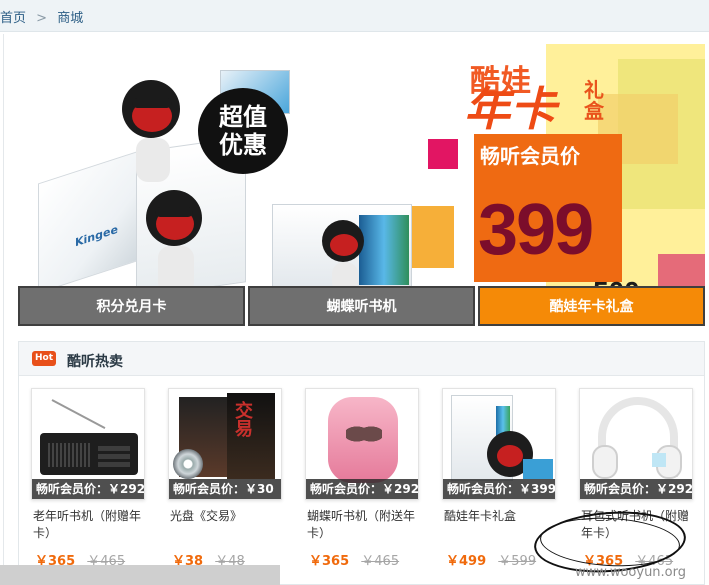  I want to click on tab-butterfly-player: 蝴蝶听书机, so click(361, 306).